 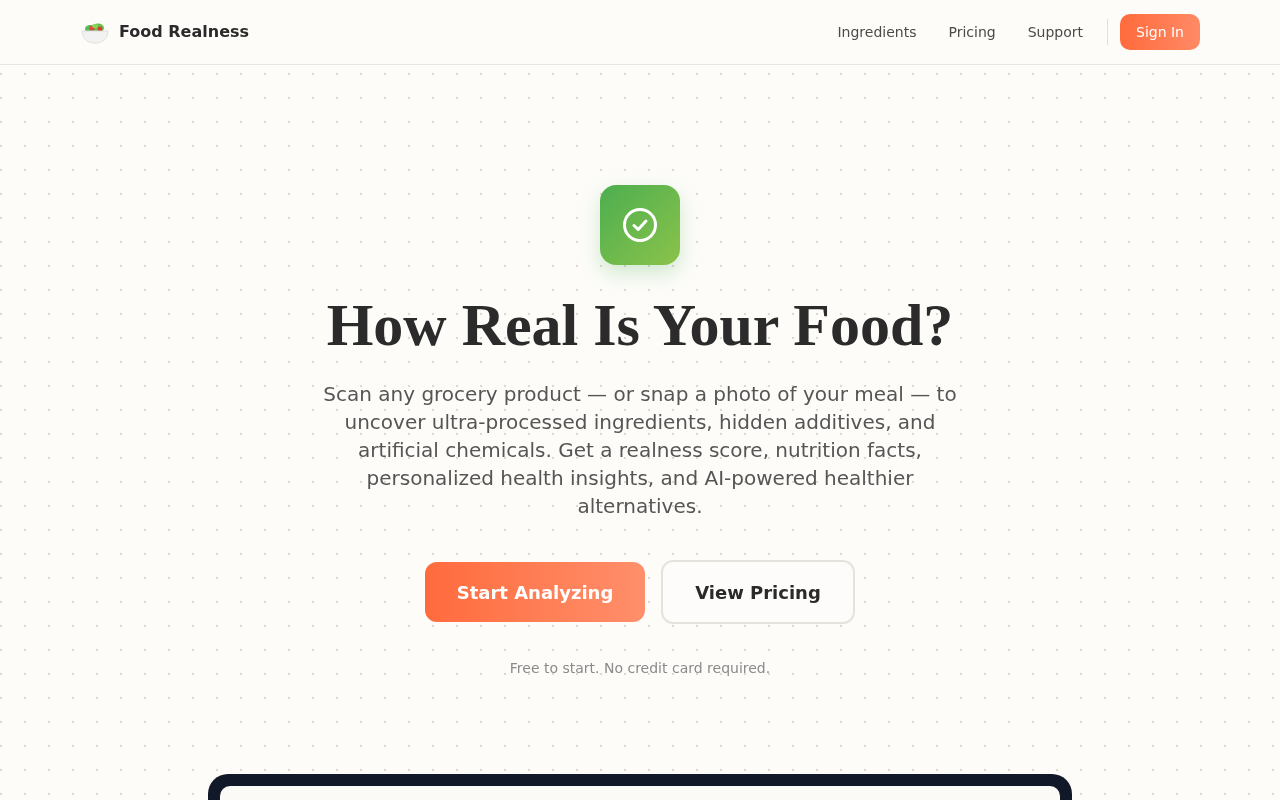 I want to click on signup-note: Free to start. No credit card required., so click(x=640, y=668).